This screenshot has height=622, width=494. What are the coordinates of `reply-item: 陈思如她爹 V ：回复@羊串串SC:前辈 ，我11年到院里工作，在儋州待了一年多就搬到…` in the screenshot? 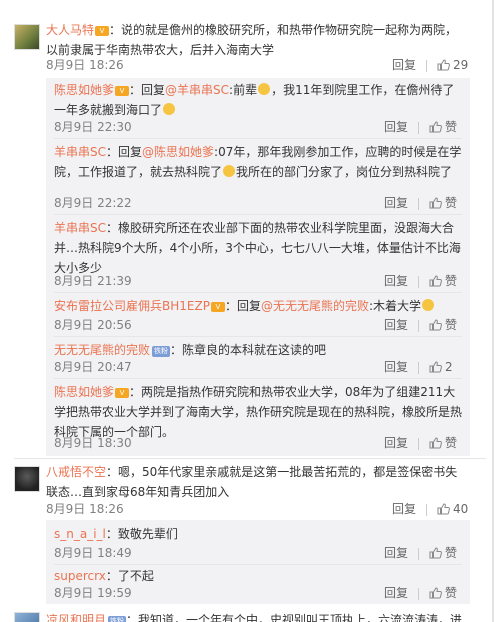 It's located at (254, 100).